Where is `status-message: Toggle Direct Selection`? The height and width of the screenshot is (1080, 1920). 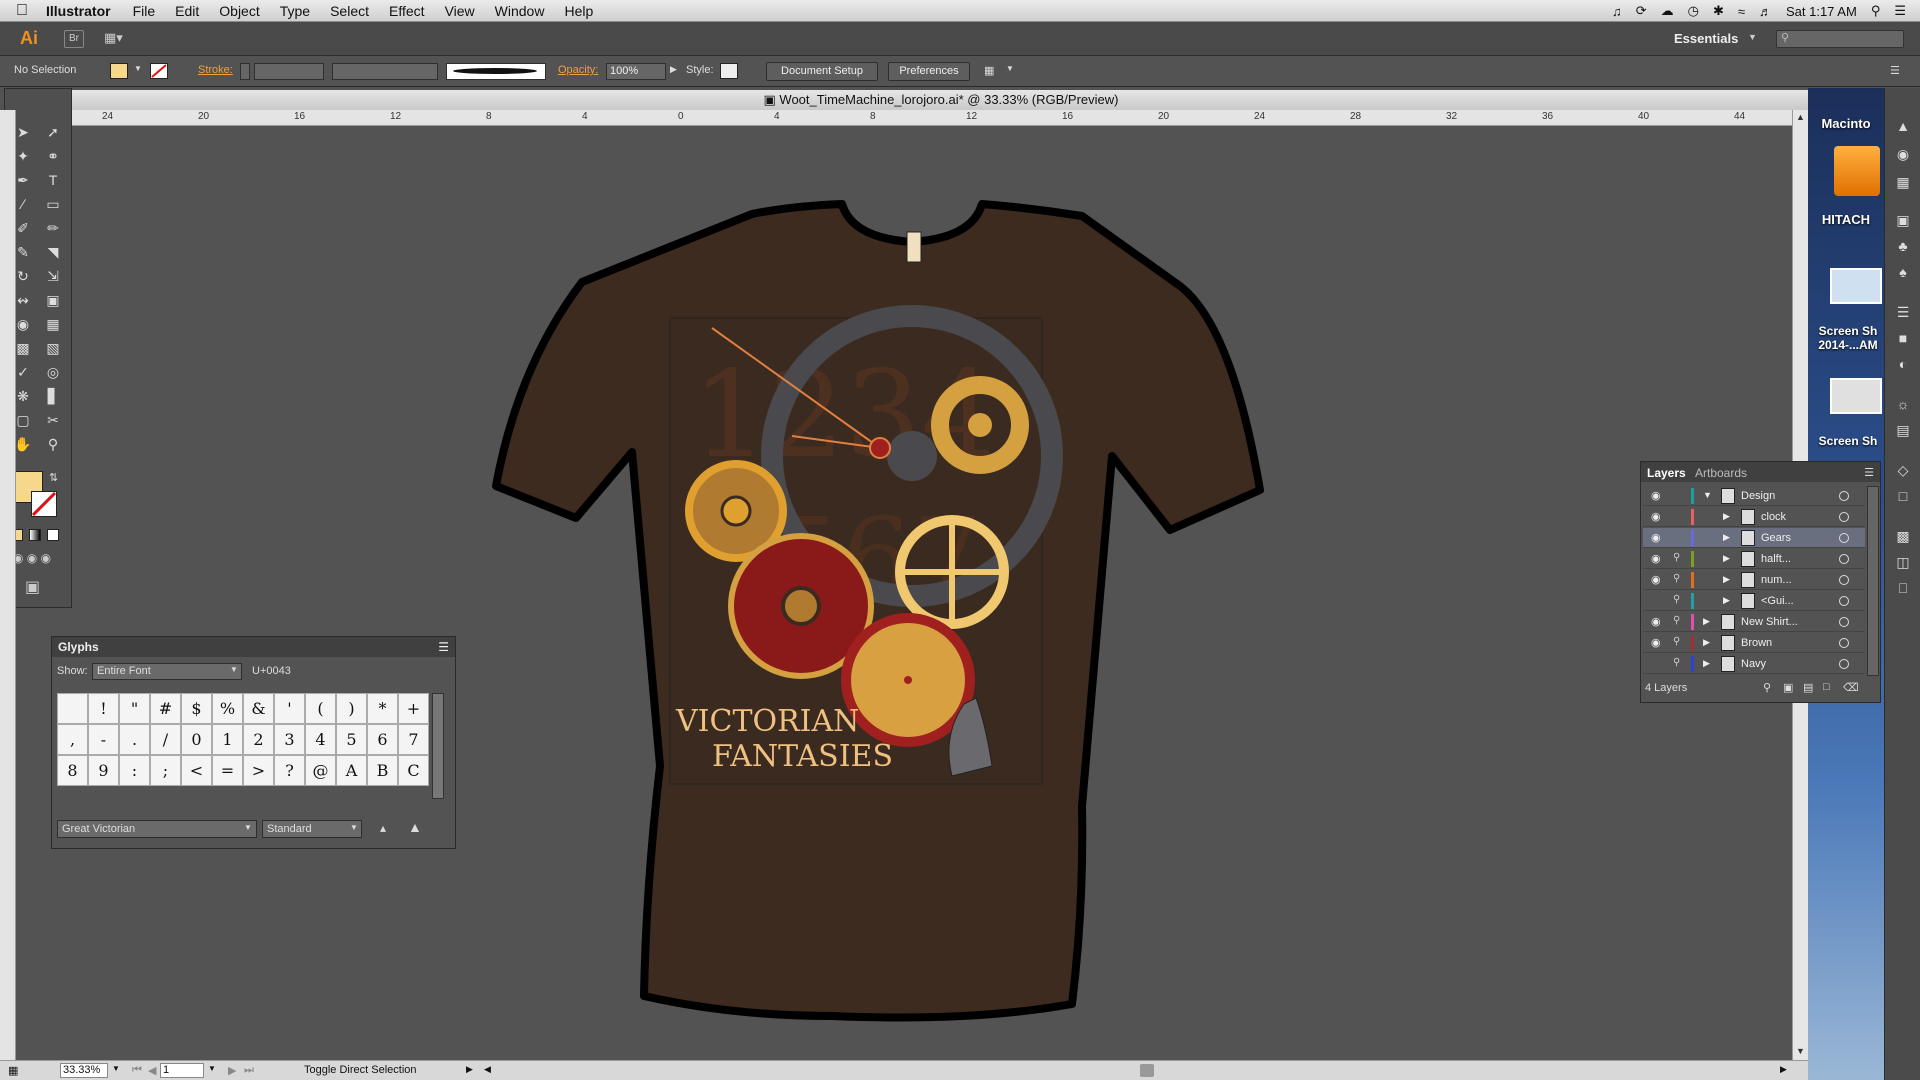 status-message: Toggle Direct Selection is located at coordinates (360, 1070).